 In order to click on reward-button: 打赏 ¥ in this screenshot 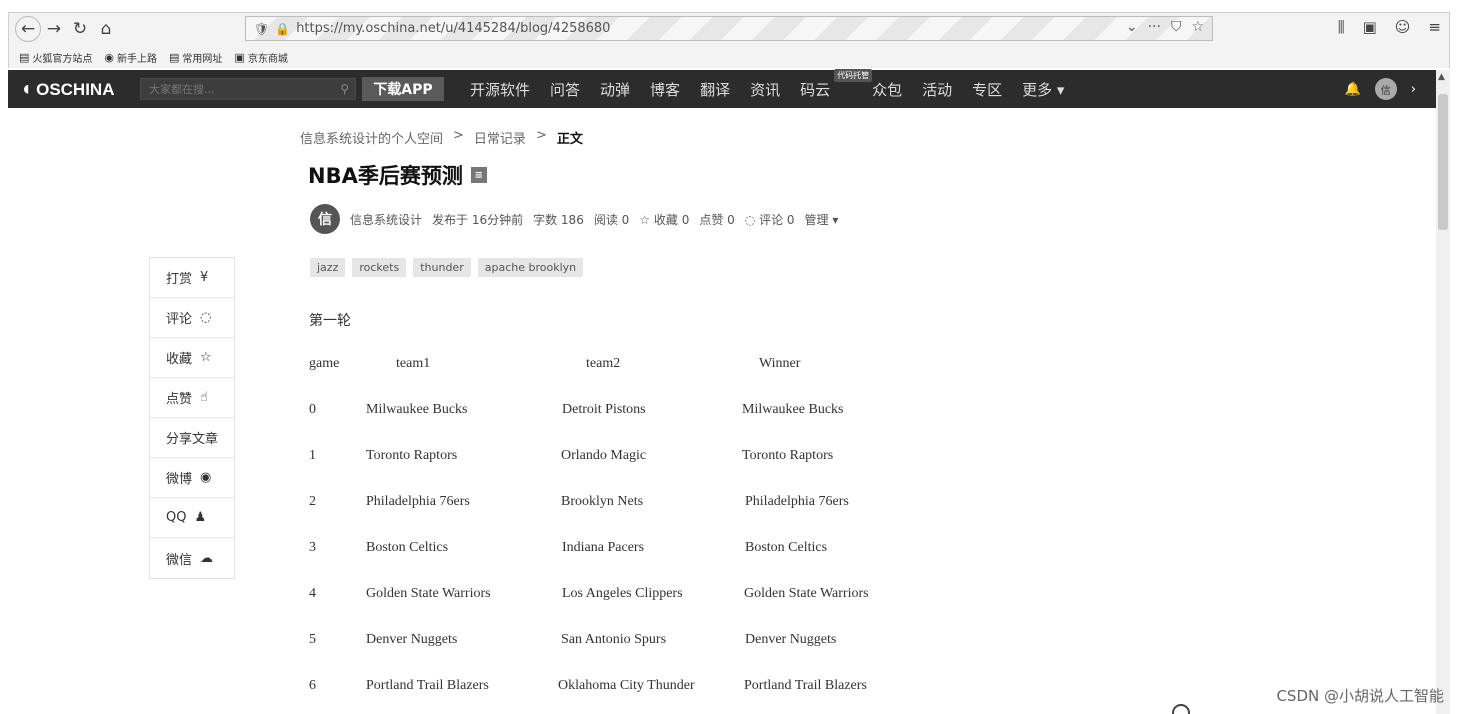, I will do `click(192, 278)`.